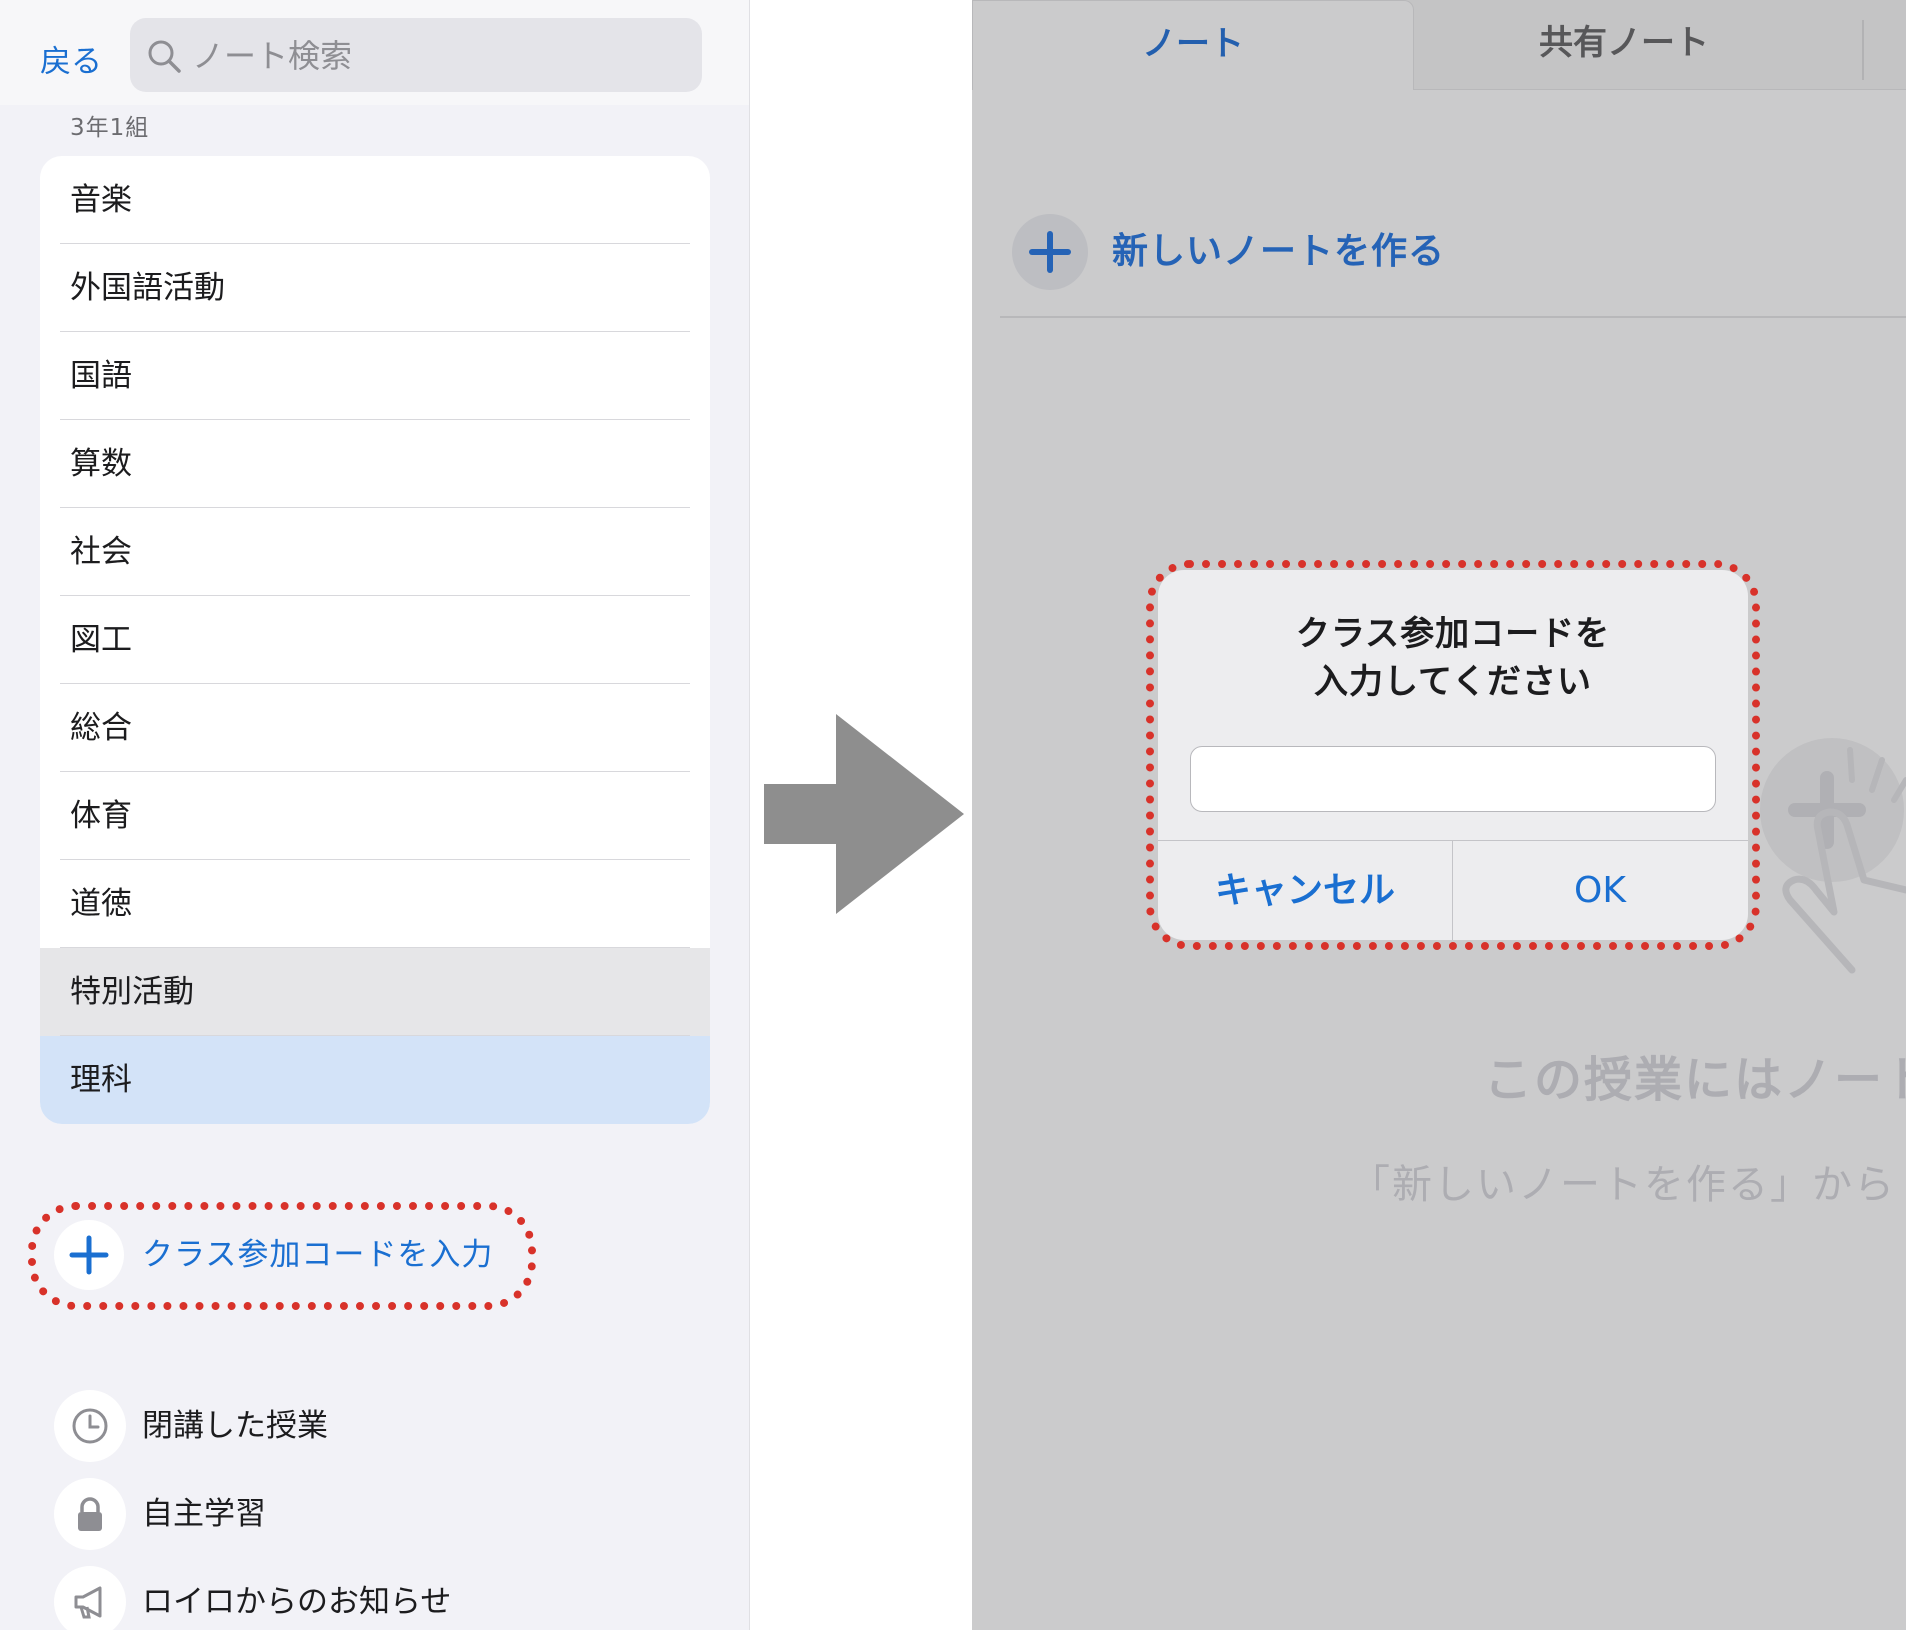  Describe the element at coordinates (1600, 890) in the screenshot. I see `ok-button: OK` at that location.